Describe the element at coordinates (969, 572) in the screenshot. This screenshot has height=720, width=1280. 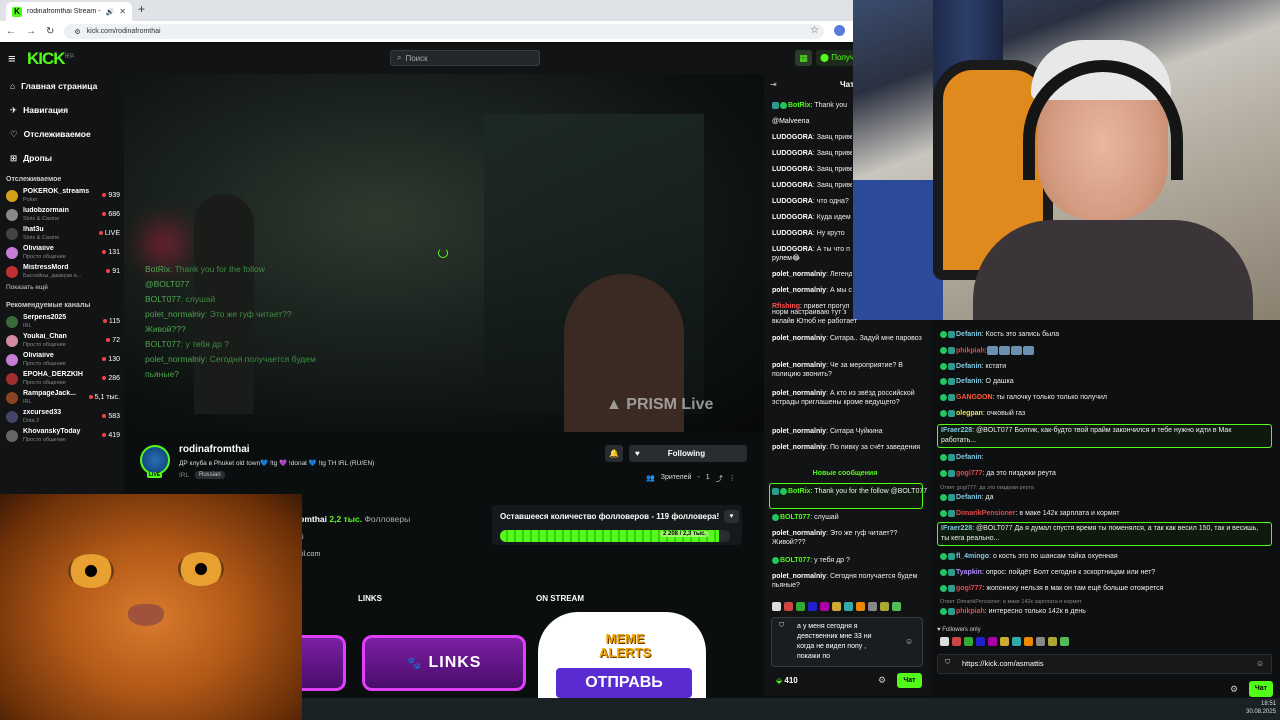
I see `chat-username: Tyapkin` at that location.